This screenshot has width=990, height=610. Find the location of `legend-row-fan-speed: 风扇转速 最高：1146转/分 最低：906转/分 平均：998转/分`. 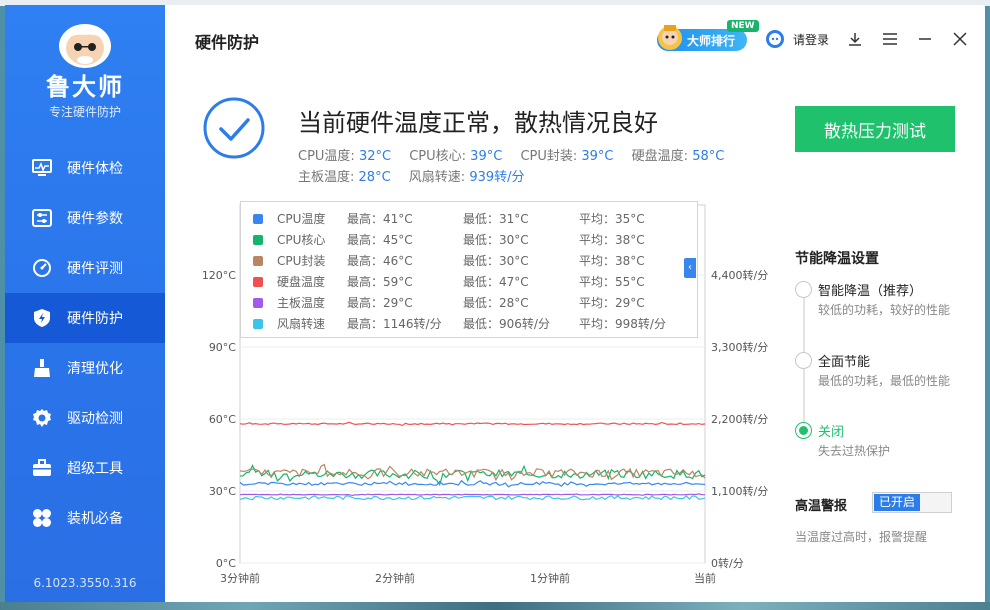

legend-row-fan-speed: 风扇转速 最高：1146转/分 最低：906转/分 平均：998转/分 is located at coordinates (469, 323).